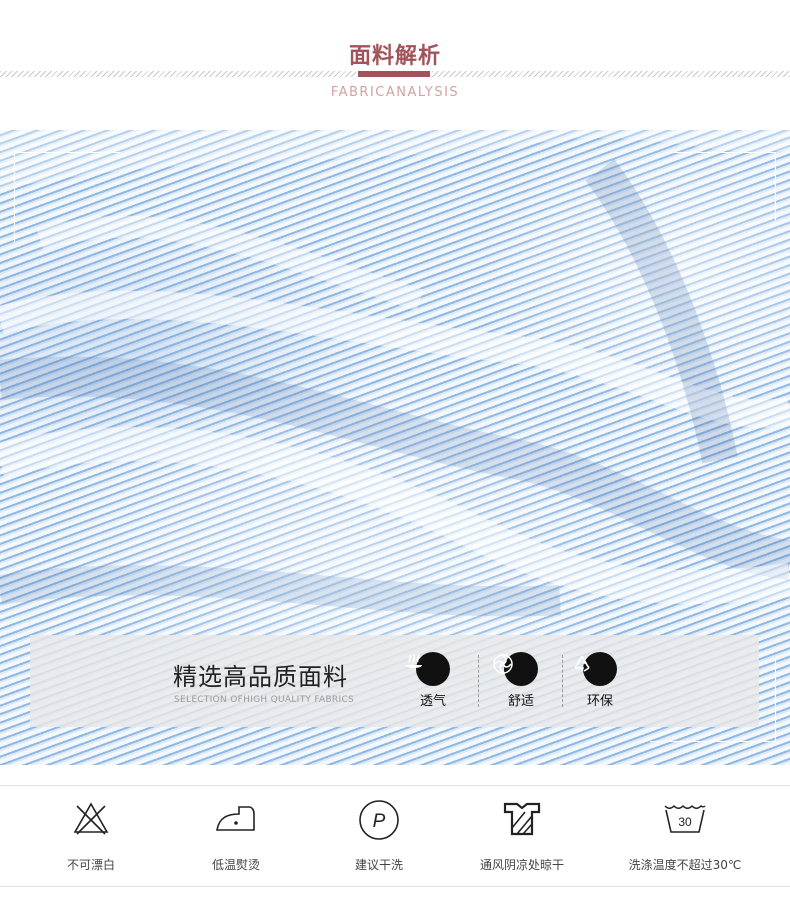 The width and height of the screenshot is (790, 901). Describe the element at coordinates (775, 701) in the screenshot. I see `frame-corner-bottom-right-v` at that location.